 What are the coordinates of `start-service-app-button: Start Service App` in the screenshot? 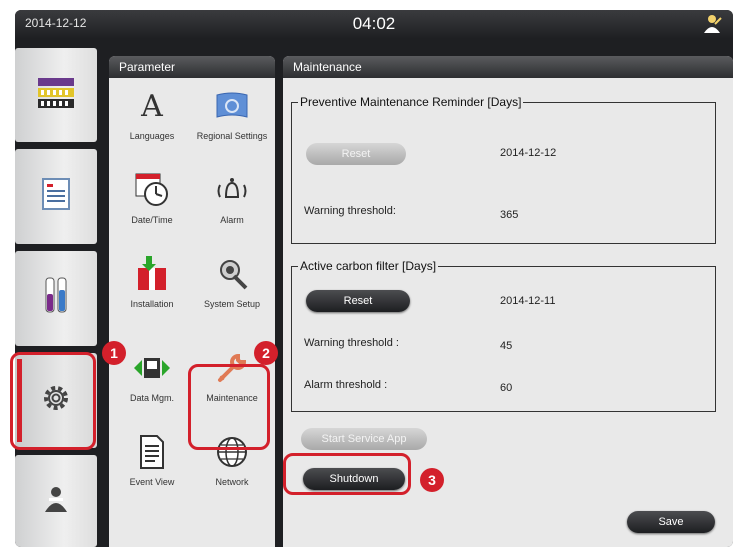 It's located at (364, 439).